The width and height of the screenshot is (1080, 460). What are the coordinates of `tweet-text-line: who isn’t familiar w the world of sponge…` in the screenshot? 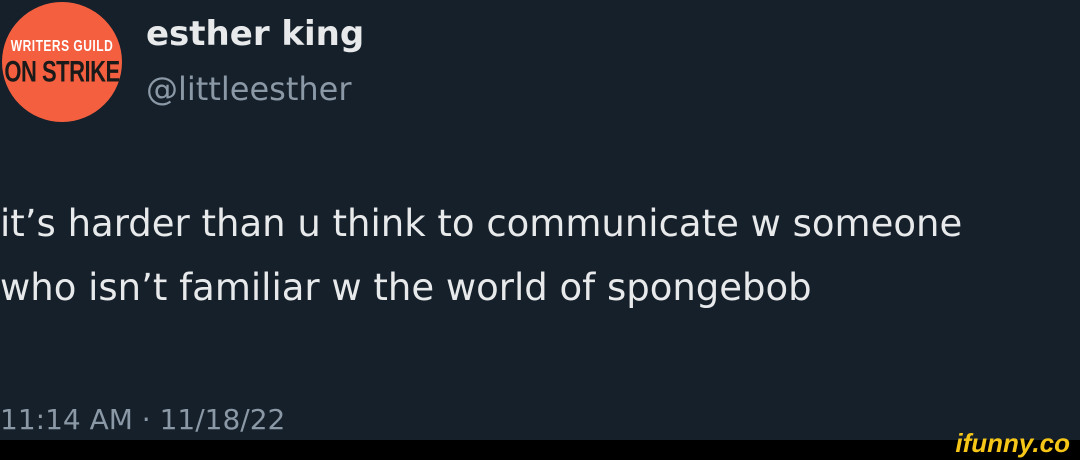 It's located at (406, 287).